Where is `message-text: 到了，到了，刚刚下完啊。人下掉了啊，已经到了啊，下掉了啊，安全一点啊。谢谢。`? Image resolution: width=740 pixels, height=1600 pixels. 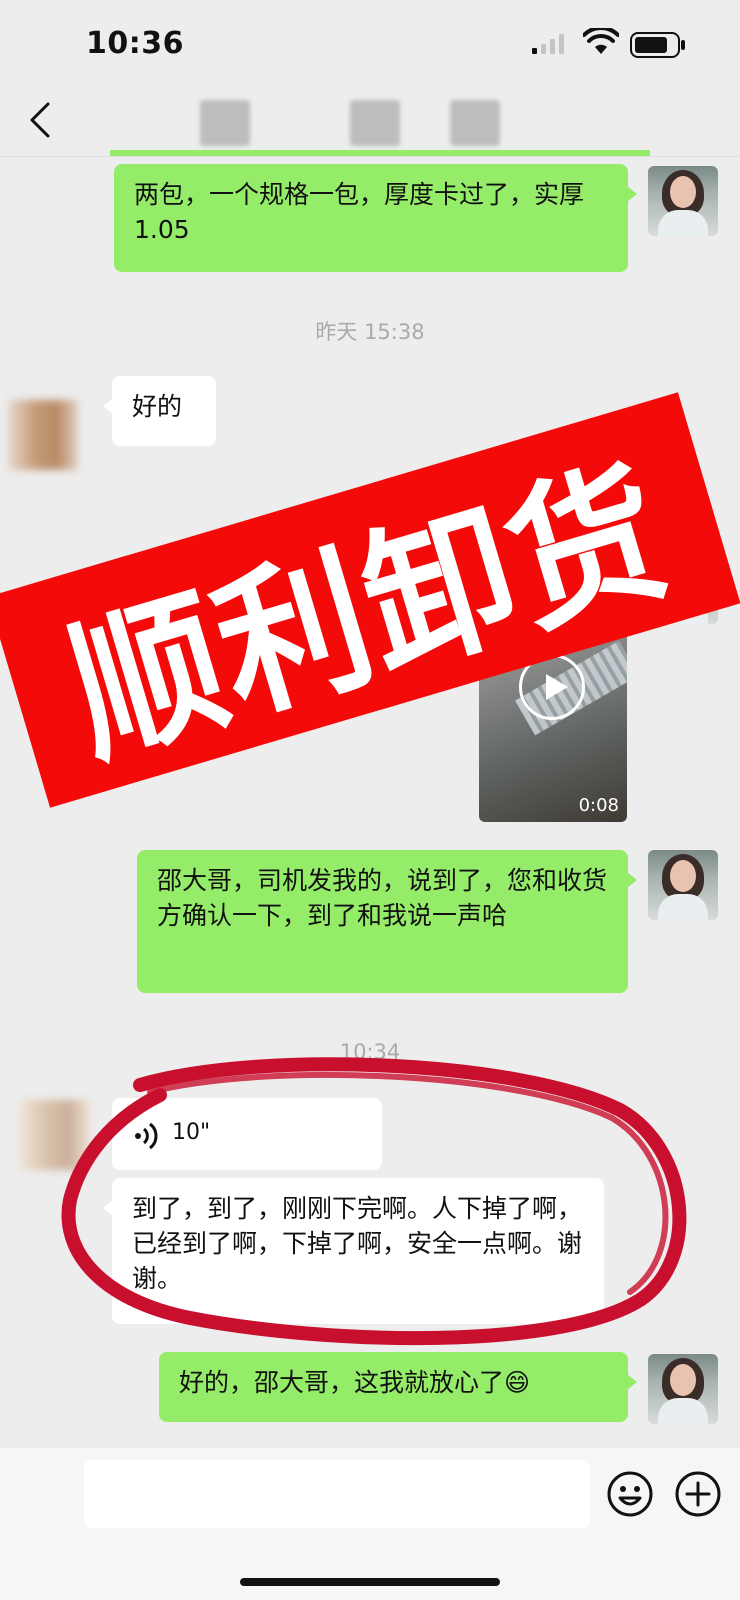 message-text: 到了，到了，刚刚下完啊。人下掉了啊，已经到了啊，下掉了啊，安全一点啊。谢谢。 is located at coordinates (357, 1243).